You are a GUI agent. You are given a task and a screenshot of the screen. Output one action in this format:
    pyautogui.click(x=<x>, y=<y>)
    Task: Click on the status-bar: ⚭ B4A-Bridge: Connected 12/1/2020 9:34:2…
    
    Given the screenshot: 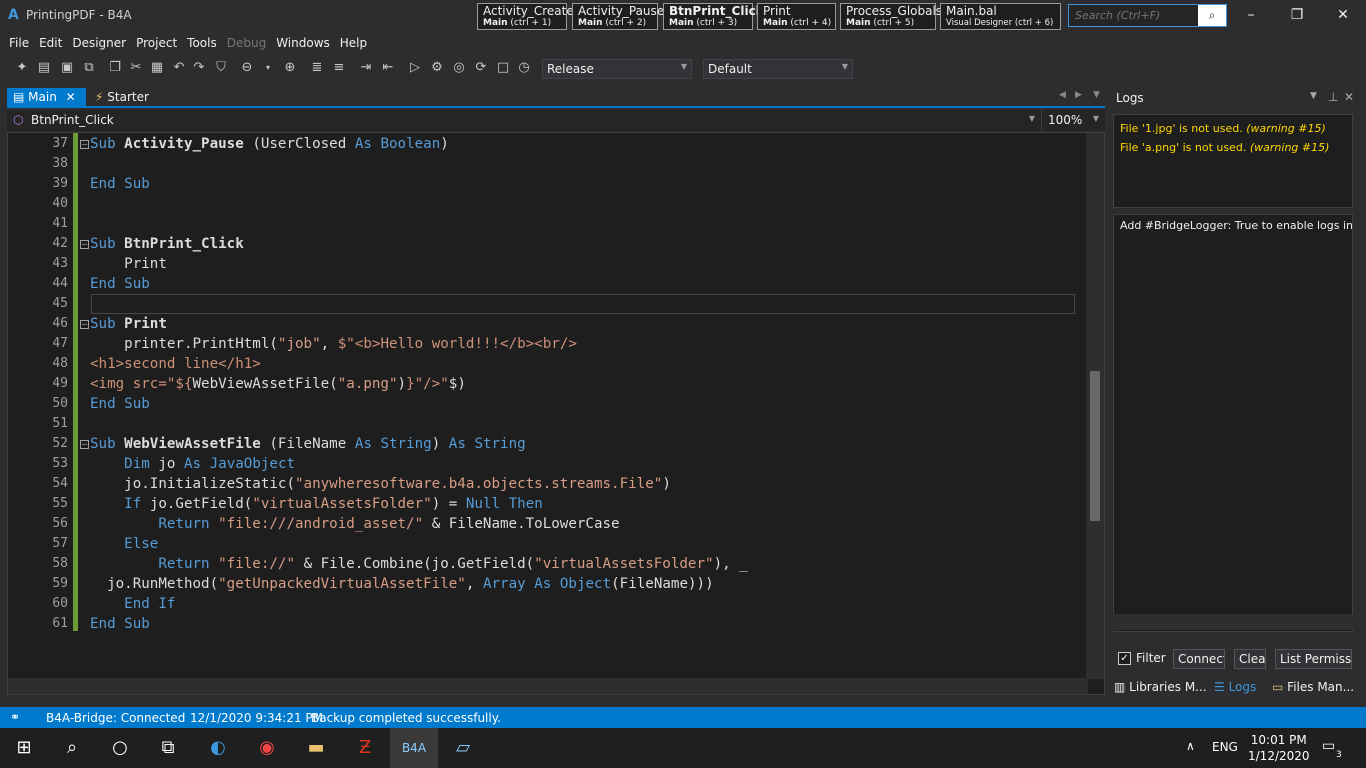 What is the action you would take?
    pyautogui.click(x=683, y=717)
    